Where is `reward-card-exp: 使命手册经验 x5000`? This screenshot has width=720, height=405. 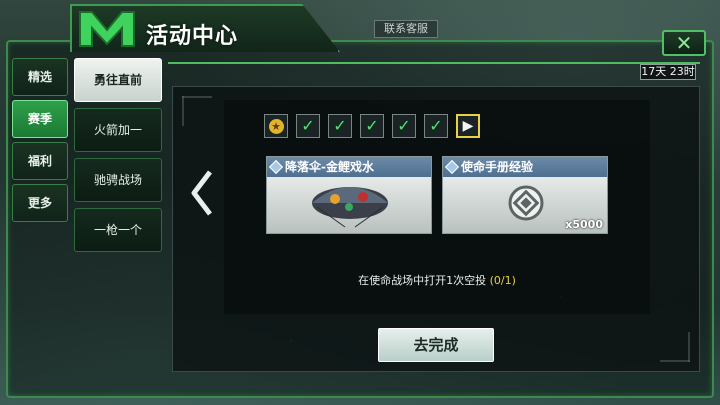 reward-card-exp: 使命手册经验 x5000 is located at coordinates (525, 195).